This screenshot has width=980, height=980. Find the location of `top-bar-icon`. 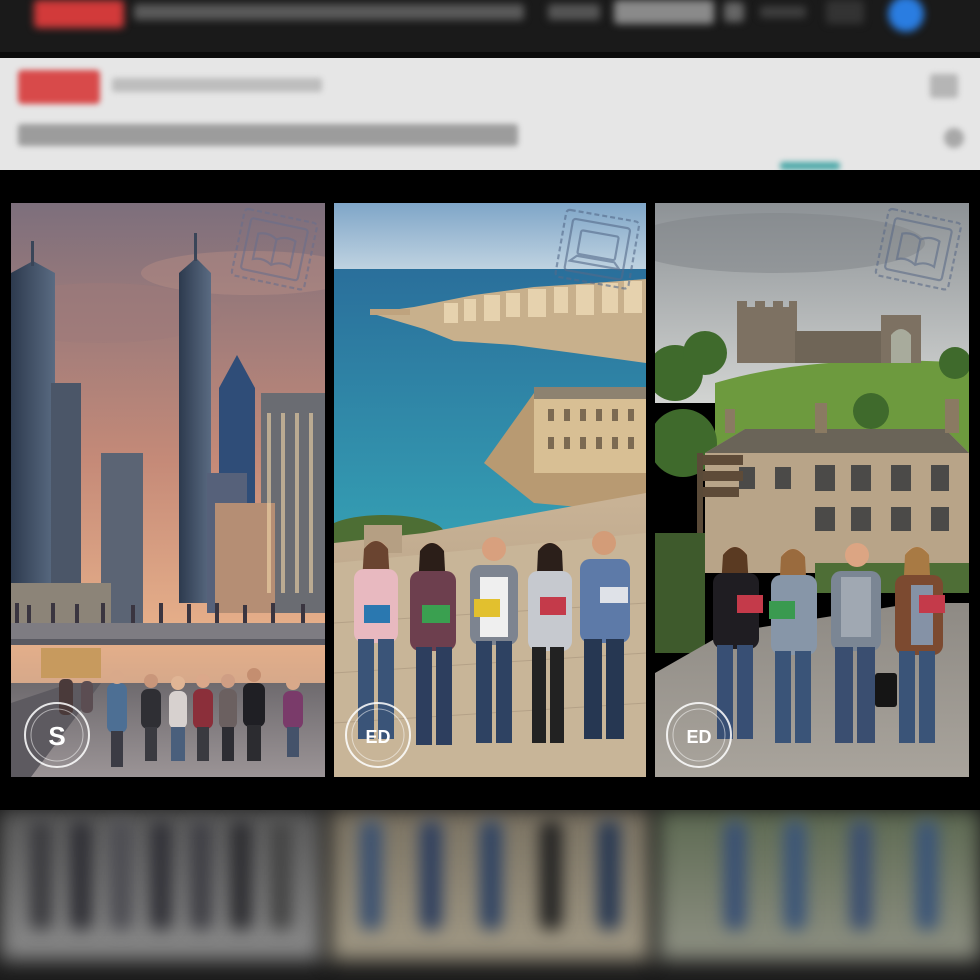

top-bar-icon is located at coordinates (734, 12).